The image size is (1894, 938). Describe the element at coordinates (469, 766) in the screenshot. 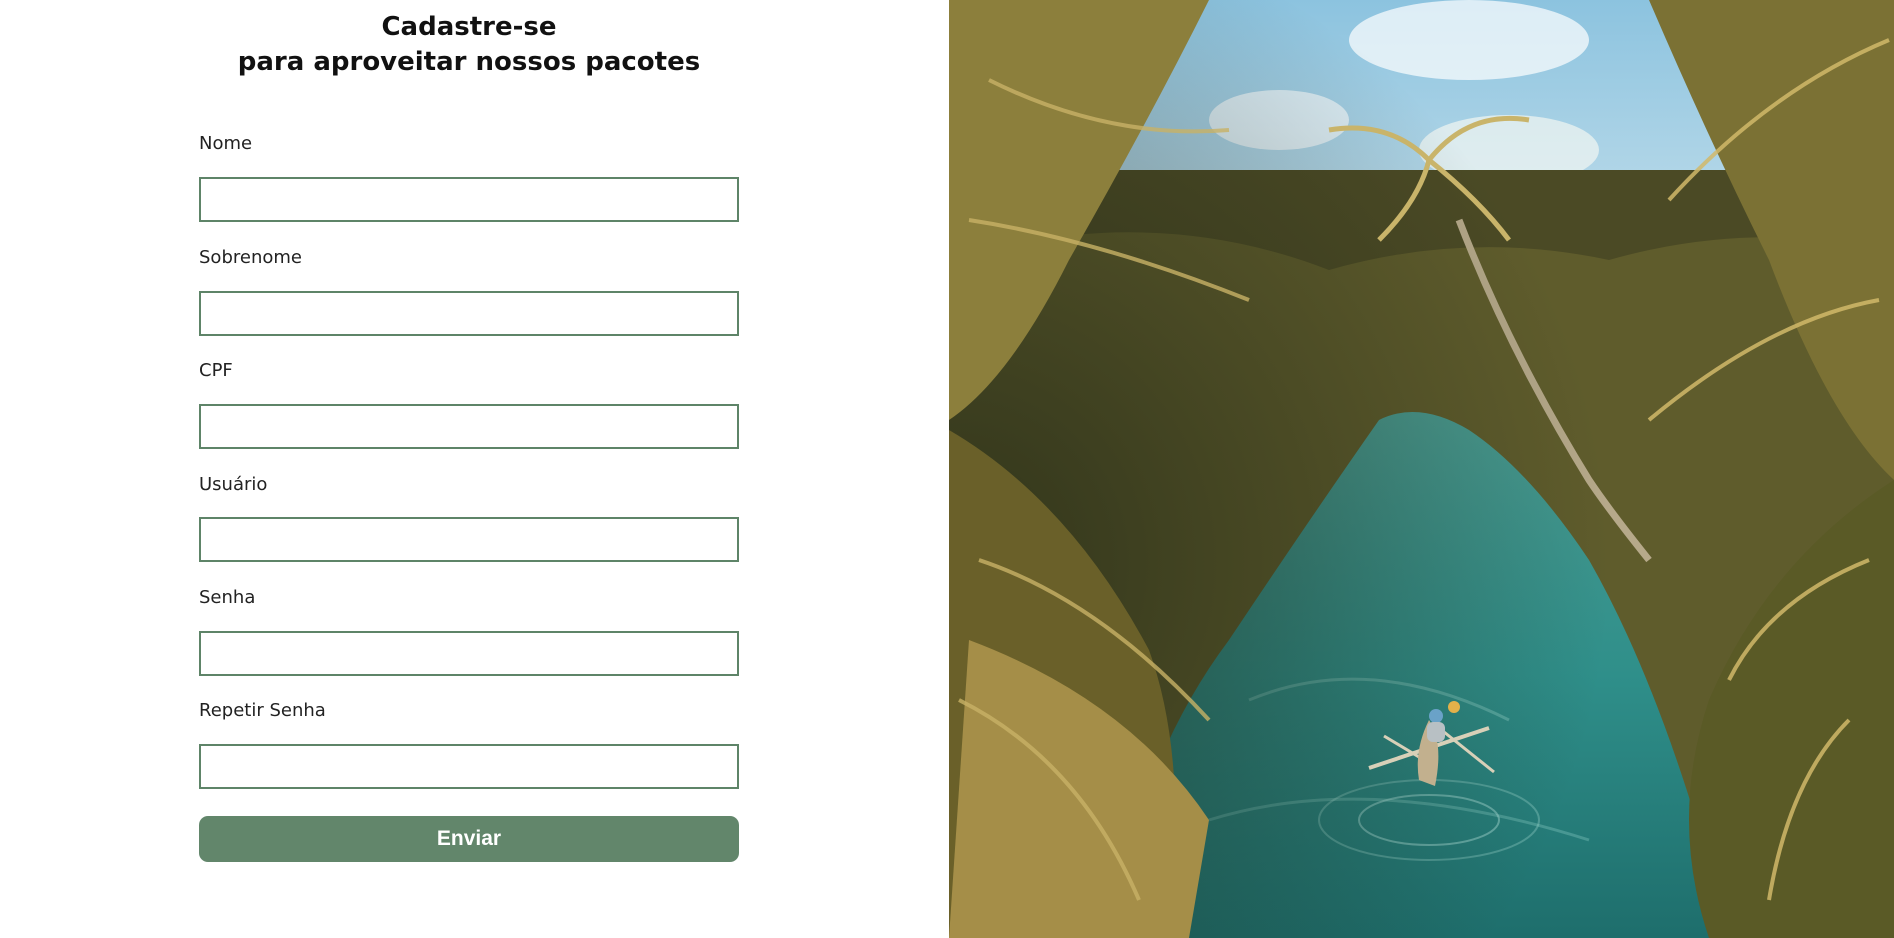

I see `repetir-senha-input` at that location.